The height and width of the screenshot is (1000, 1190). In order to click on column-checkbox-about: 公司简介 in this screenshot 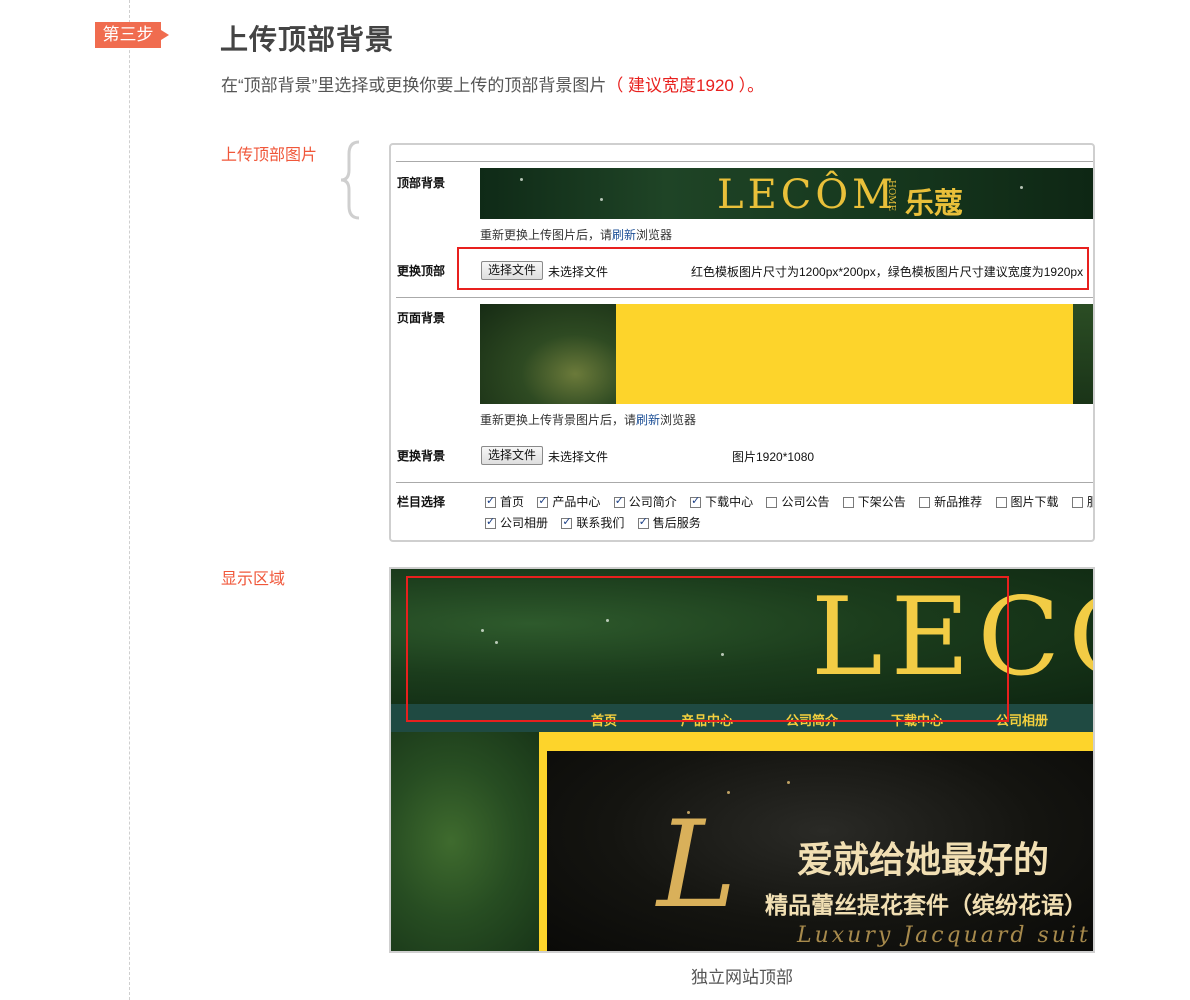, I will do `click(645, 501)`.